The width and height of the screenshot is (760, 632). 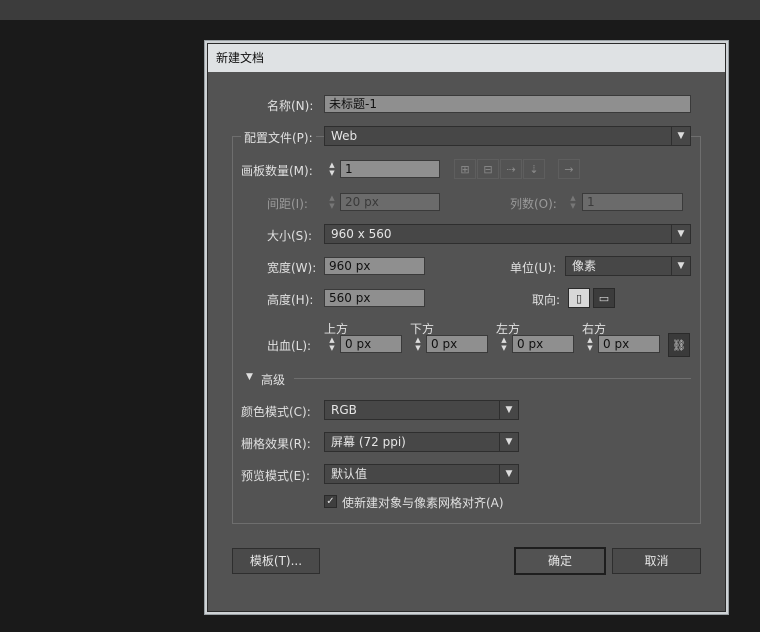 What do you see at coordinates (569, 169) in the screenshot?
I see `right-to-left-icon: →` at bounding box center [569, 169].